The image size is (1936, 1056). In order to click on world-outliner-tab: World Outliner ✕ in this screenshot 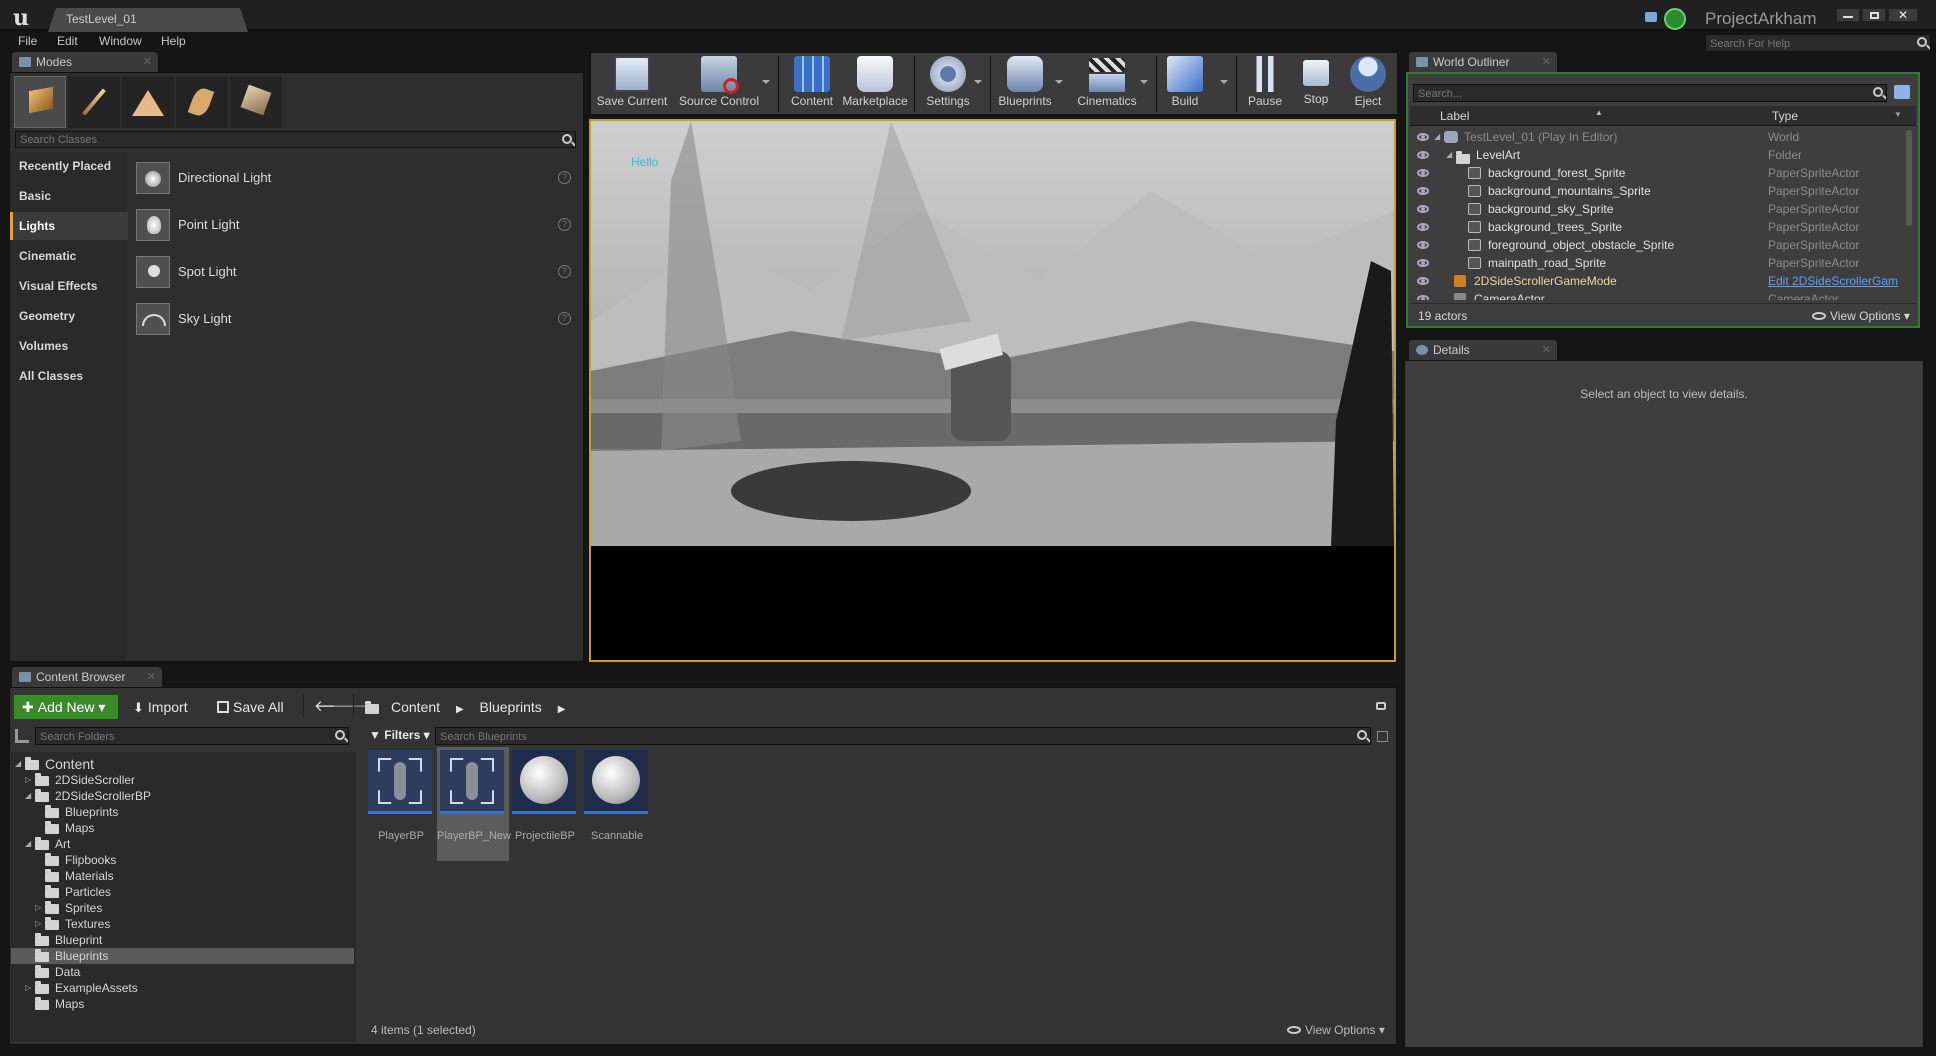, I will do `click(1483, 62)`.